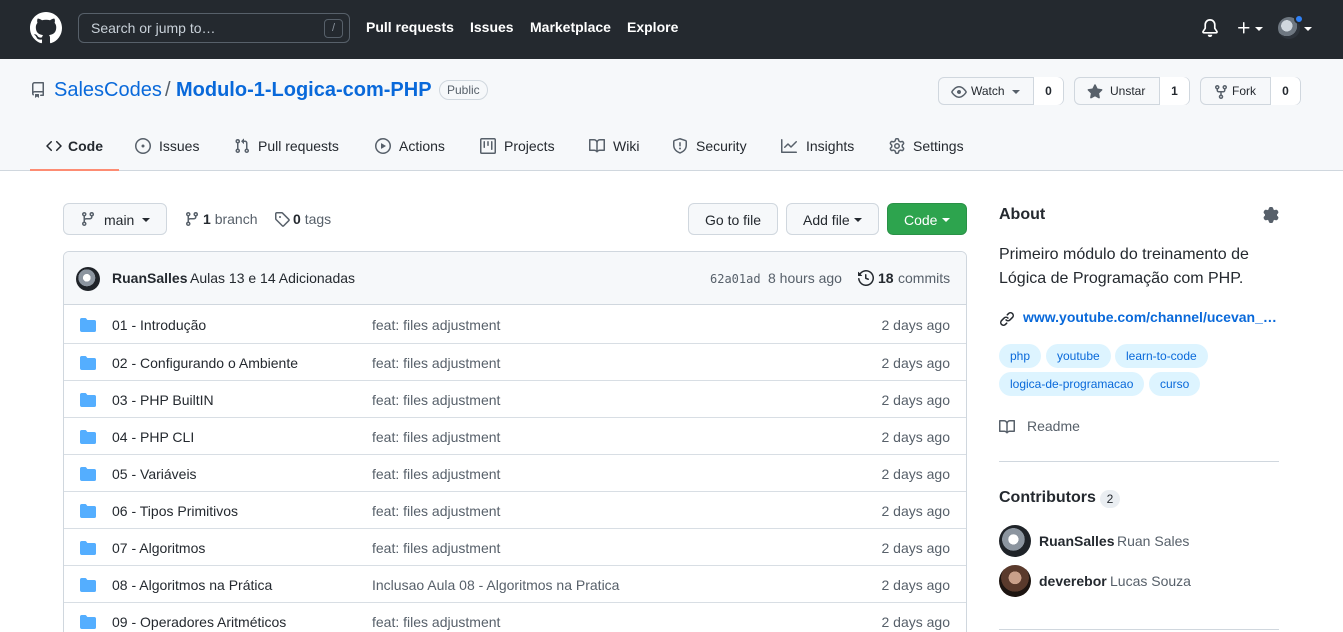 This screenshot has width=1343, height=632. Describe the element at coordinates (1110, 499) in the screenshot. I see `contributors-count: 2` at that location.